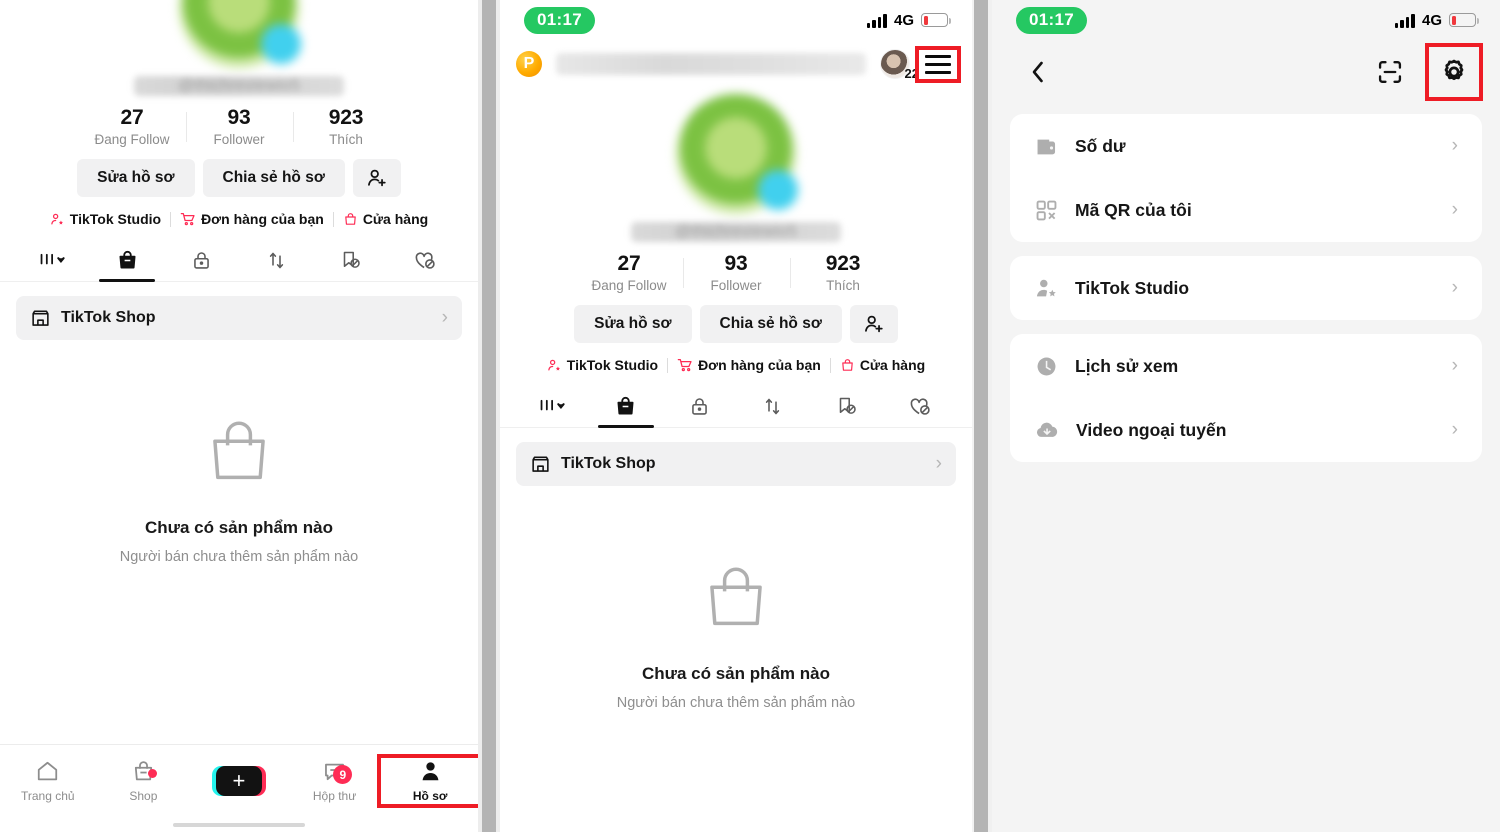 The width and height of the screenshot is (1500, 832). I want to click on settings-row-watch-history: Lịch sử xem ›, so click(1246, 366).